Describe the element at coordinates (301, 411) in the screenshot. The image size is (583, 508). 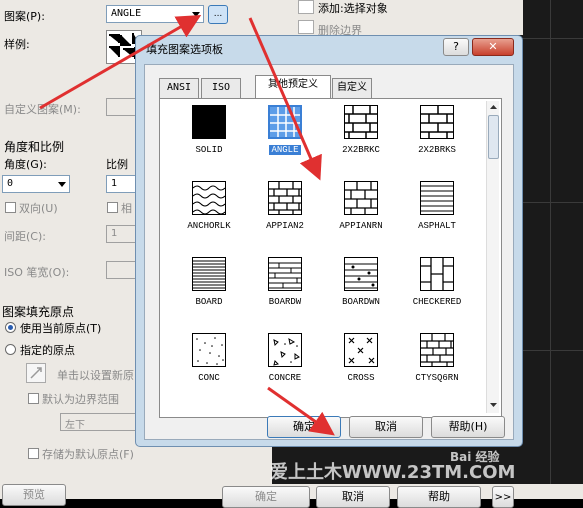
I see `arrow-to-ok` at that location.